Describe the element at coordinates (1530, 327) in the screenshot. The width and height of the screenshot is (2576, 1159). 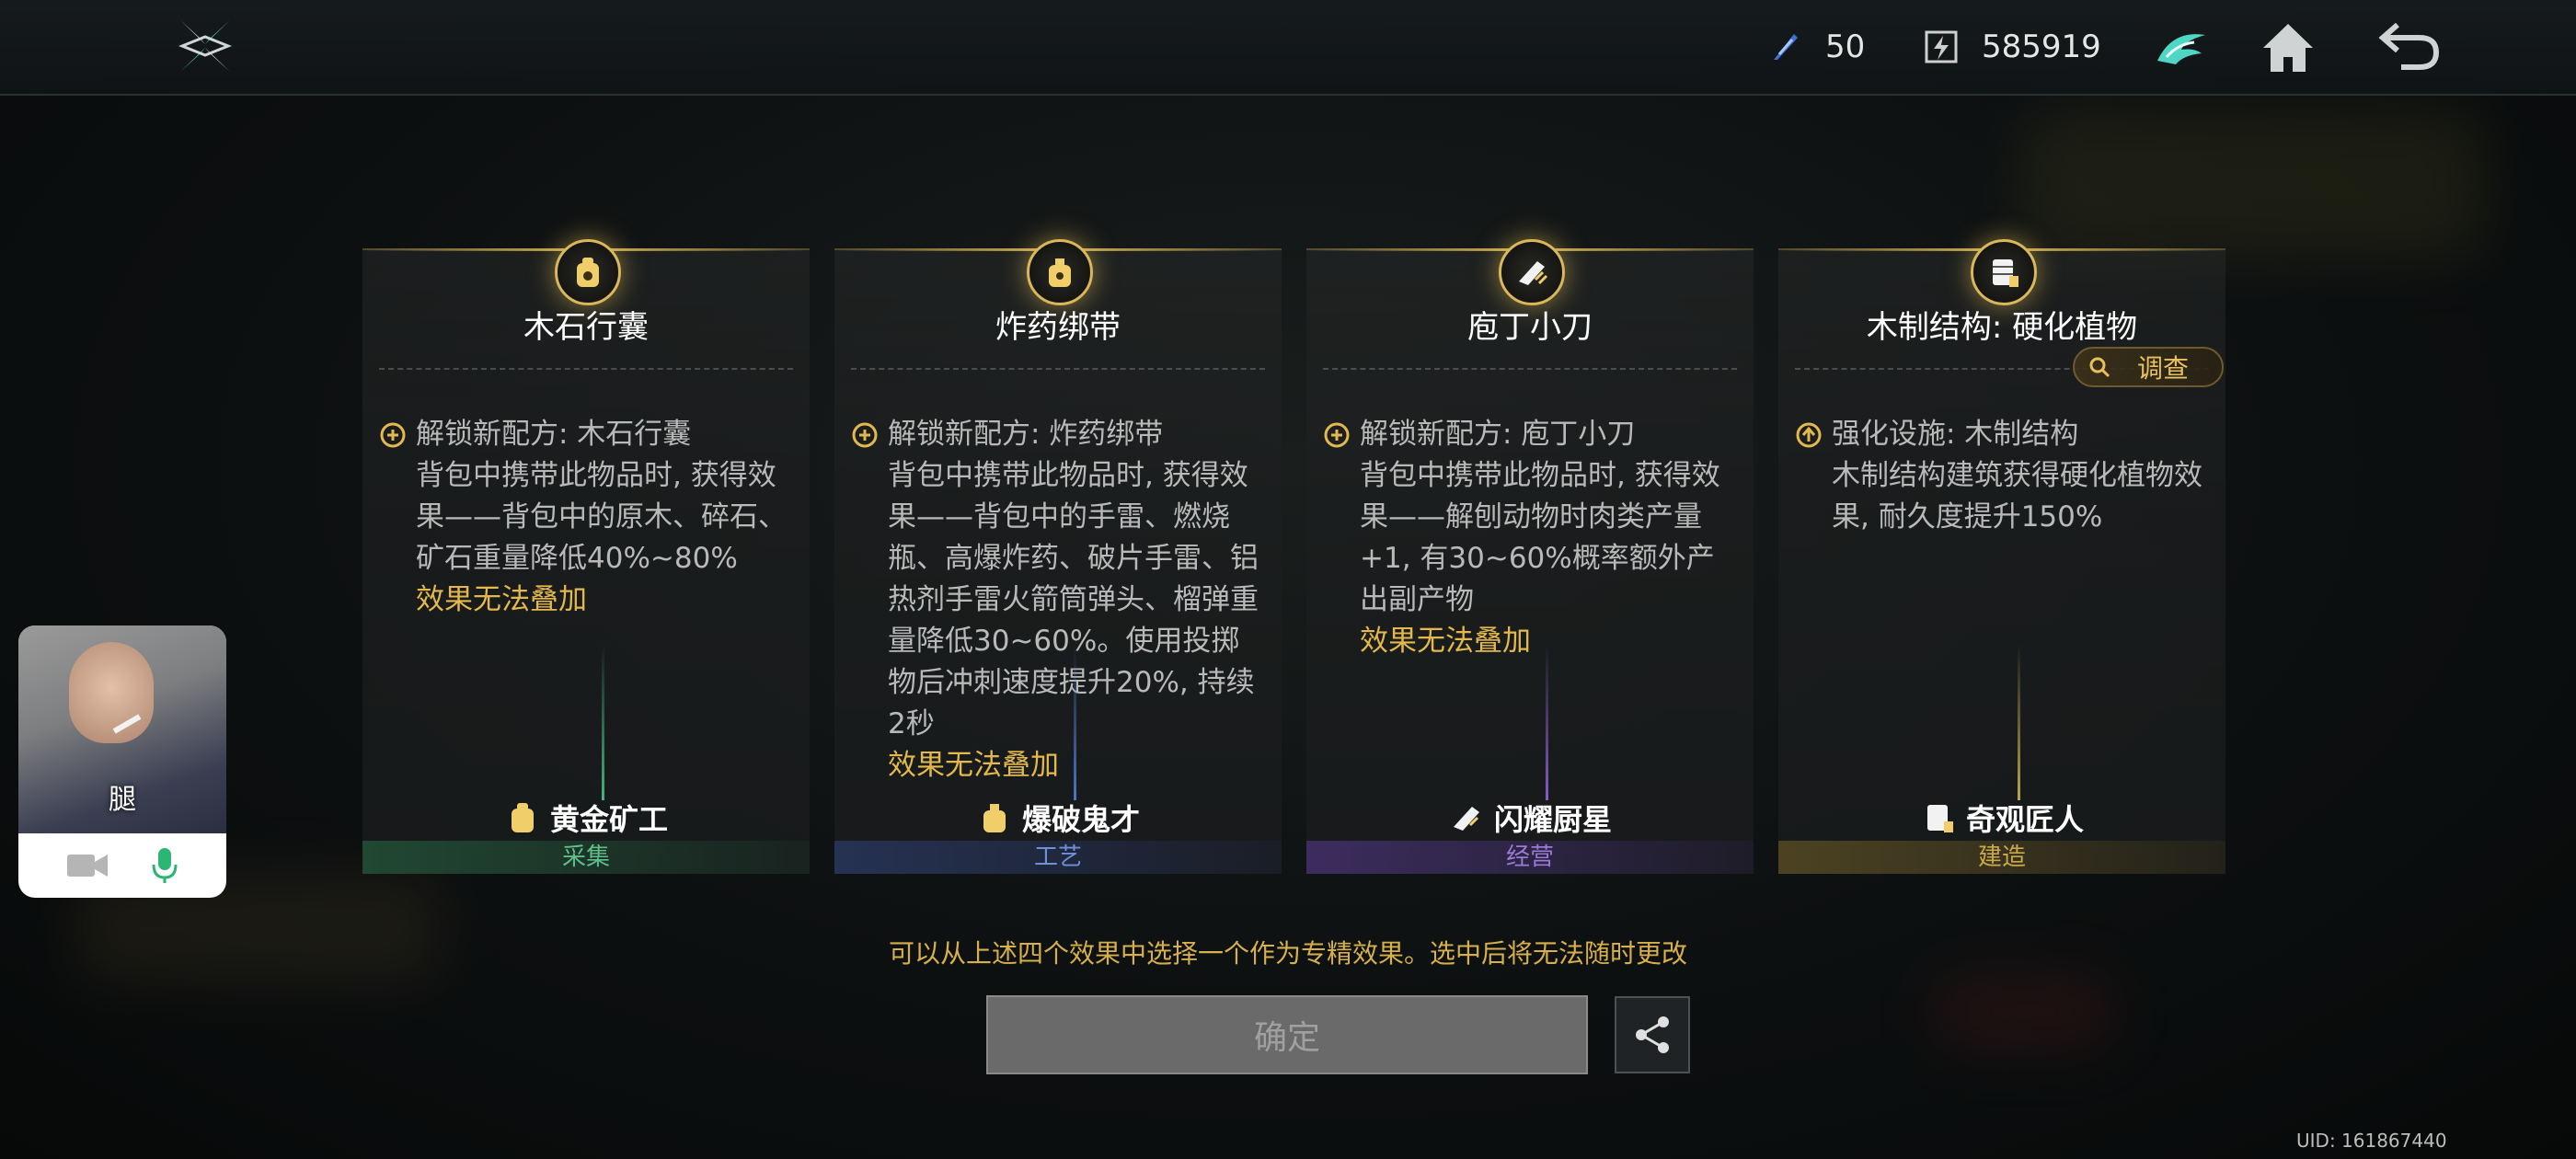
I see `card-title: 庖丁小刀` at that location.